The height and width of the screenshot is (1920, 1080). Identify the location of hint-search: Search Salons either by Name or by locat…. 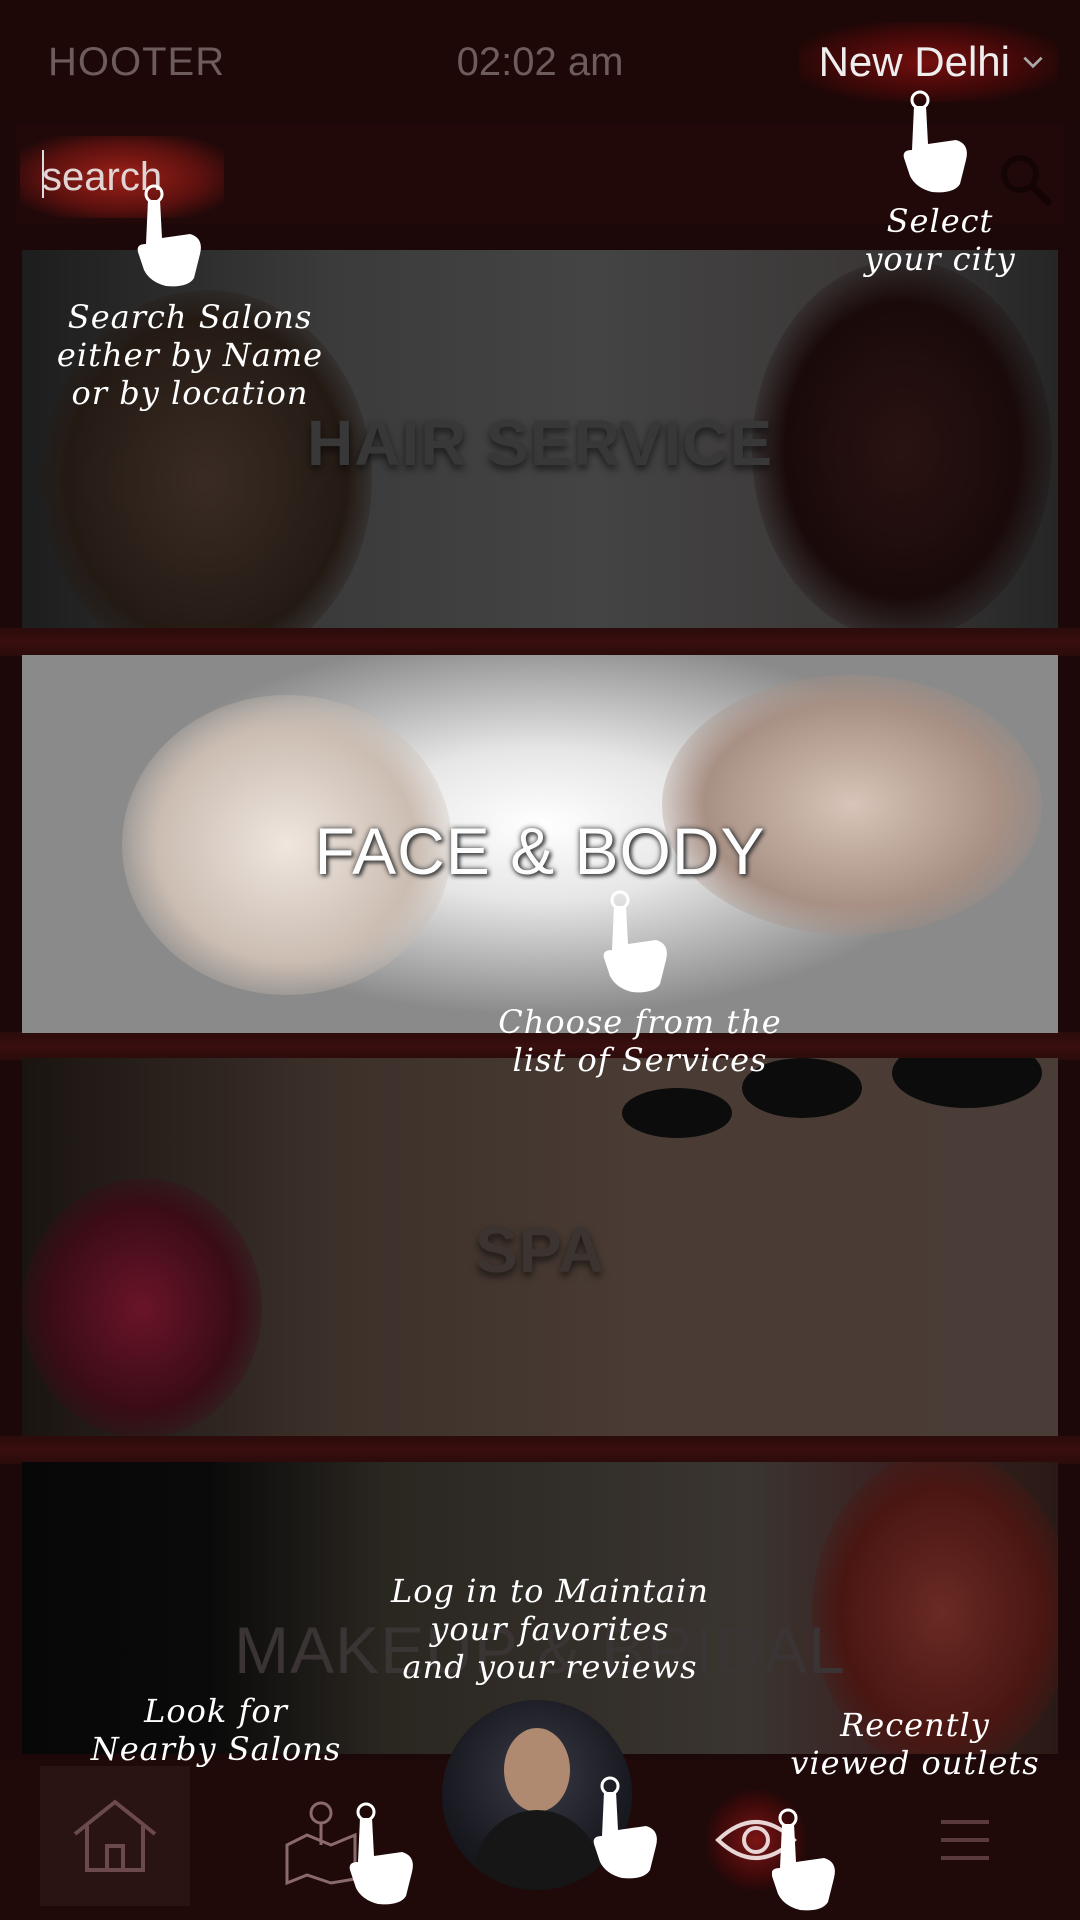
(190, 355).